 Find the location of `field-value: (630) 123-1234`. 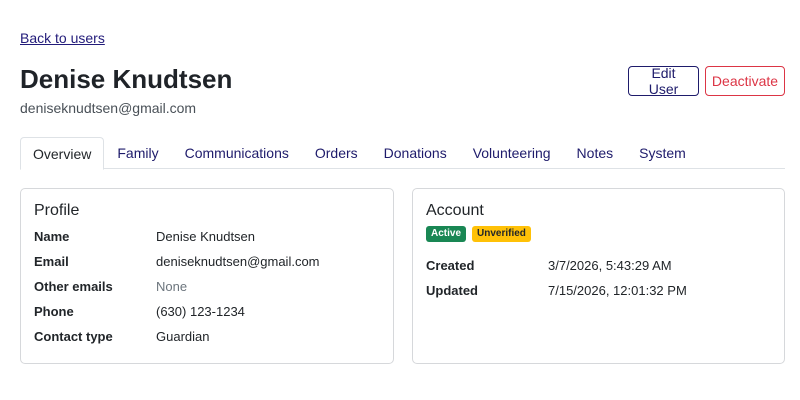

field-value: (630) 123-1234 is located at coordinates (200, 311).